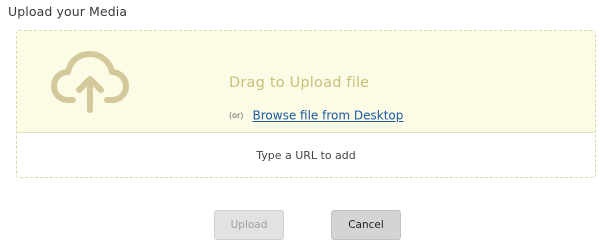  I want to click on browse-file-link: Browse file from Desktop, so click(328, 116).